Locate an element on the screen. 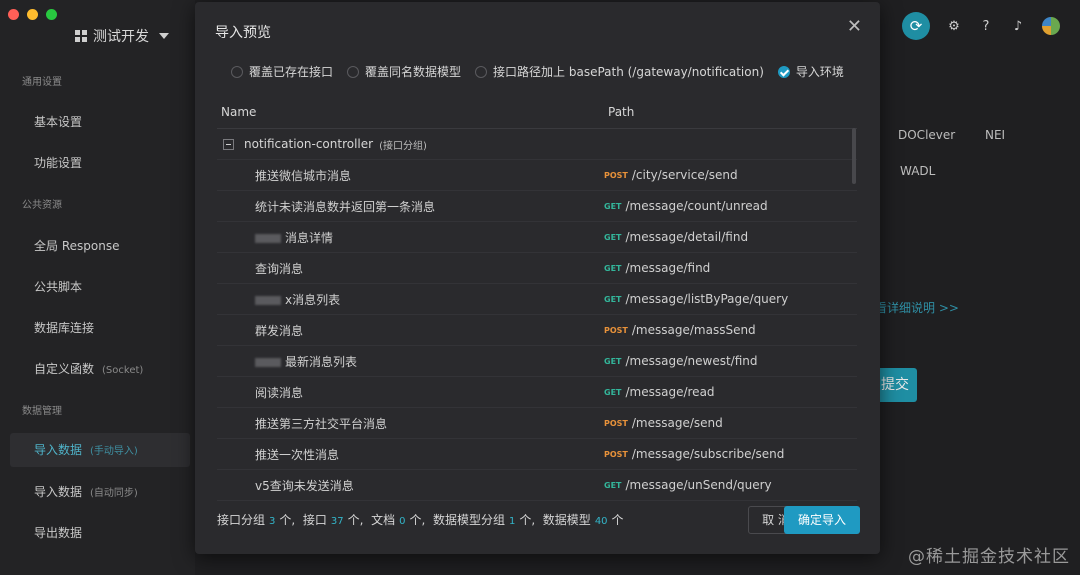 The height and width of the screenshot is (575, 1080). api-name-cell: 推送第三方社交平台消息 is located at coordinates (410, 423).